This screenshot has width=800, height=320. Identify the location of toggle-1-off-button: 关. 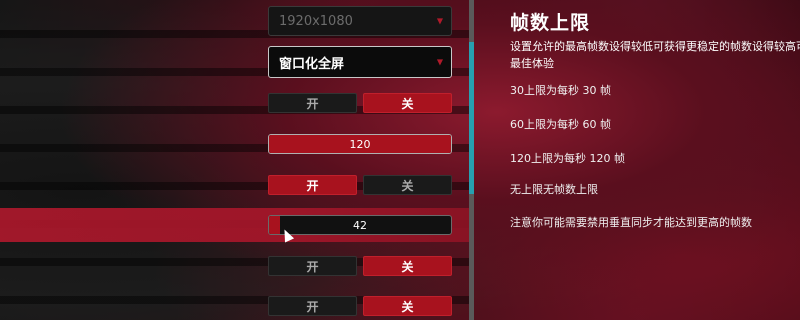
(407, 103).